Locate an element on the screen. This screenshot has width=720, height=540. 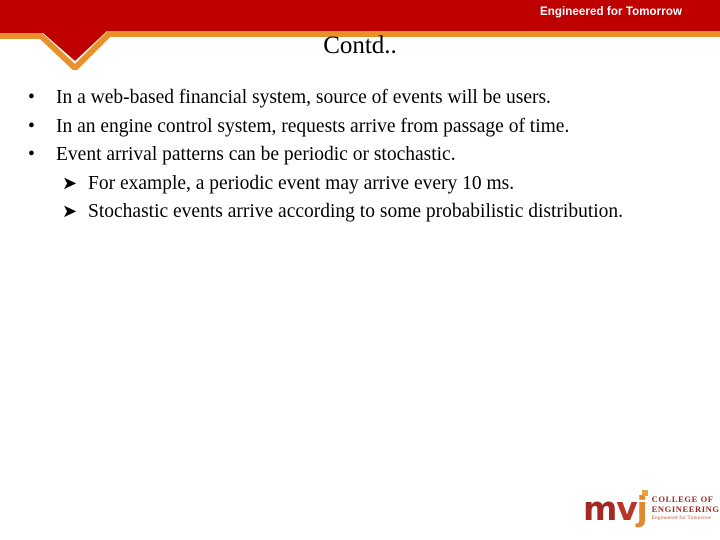
logo-wordmark: mvj is located at coordinates (615, 508).